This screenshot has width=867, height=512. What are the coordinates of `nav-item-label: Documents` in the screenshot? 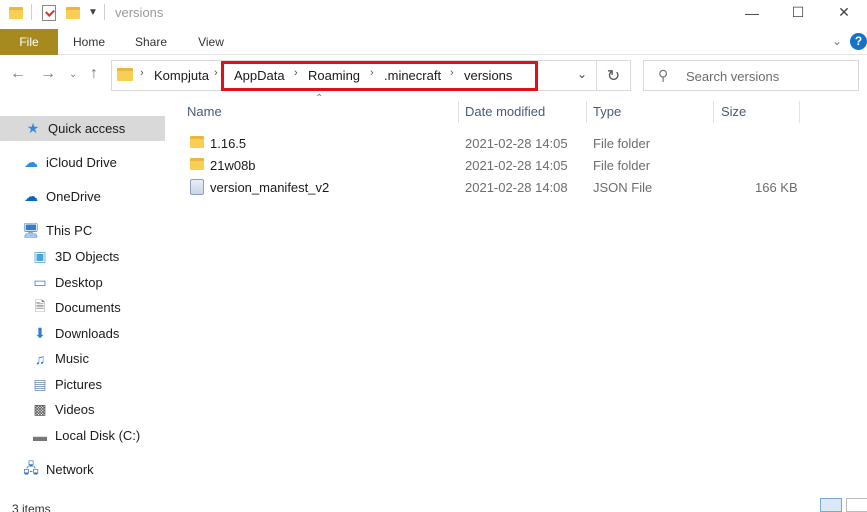 It's located at (88, 307).